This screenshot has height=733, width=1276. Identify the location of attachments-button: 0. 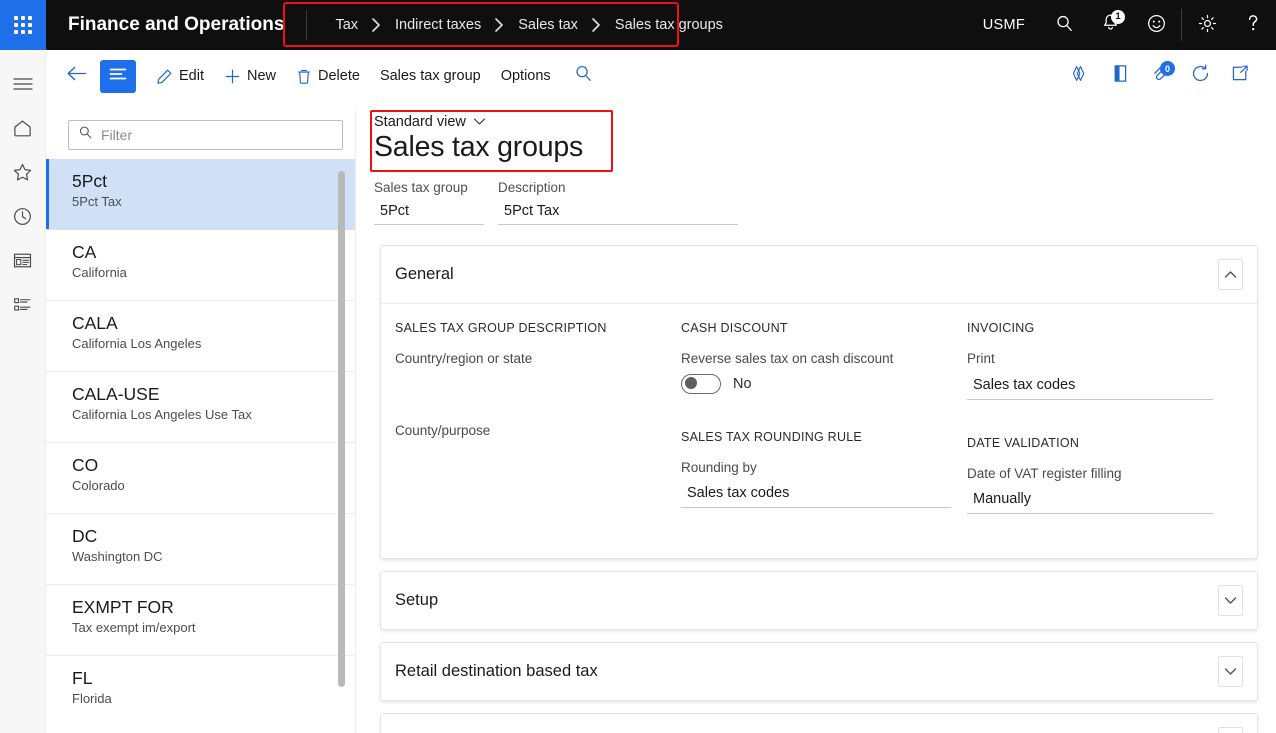
(1160, 76).